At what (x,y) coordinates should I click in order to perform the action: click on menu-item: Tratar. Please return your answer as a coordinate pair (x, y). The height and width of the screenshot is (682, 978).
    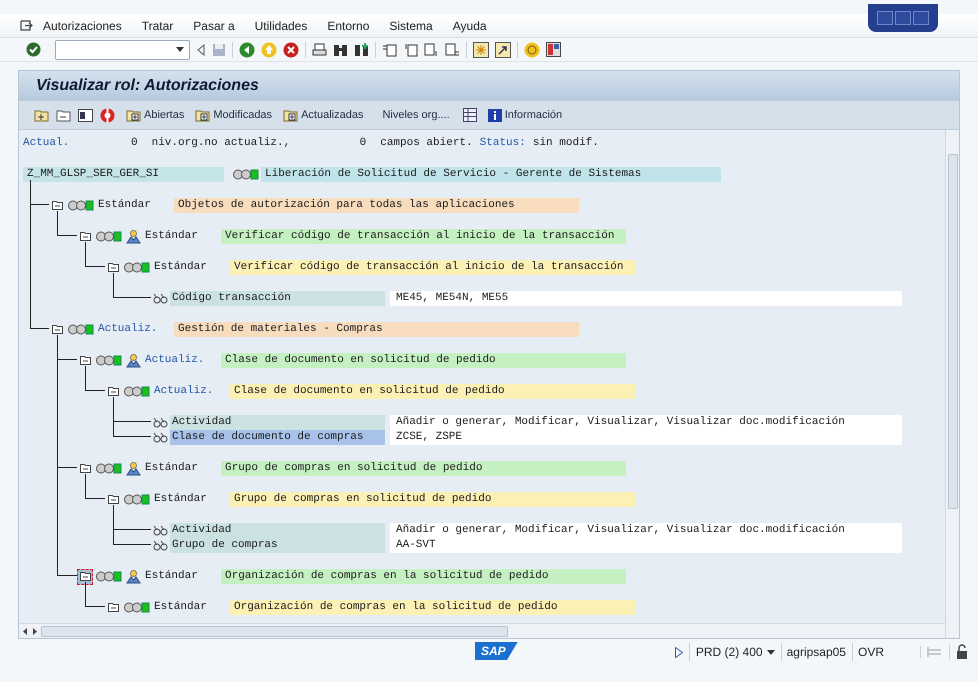
    Looking at the image, I should click on (158, 25).